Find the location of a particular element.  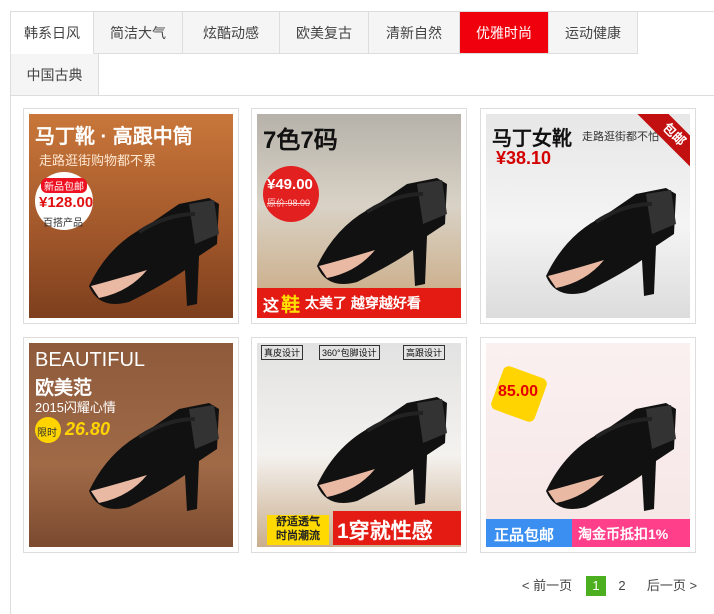

product-card: 马丁女靴 走路逛街都不怕 ¥38.10 包邮 is located at coordinates (588, 216).